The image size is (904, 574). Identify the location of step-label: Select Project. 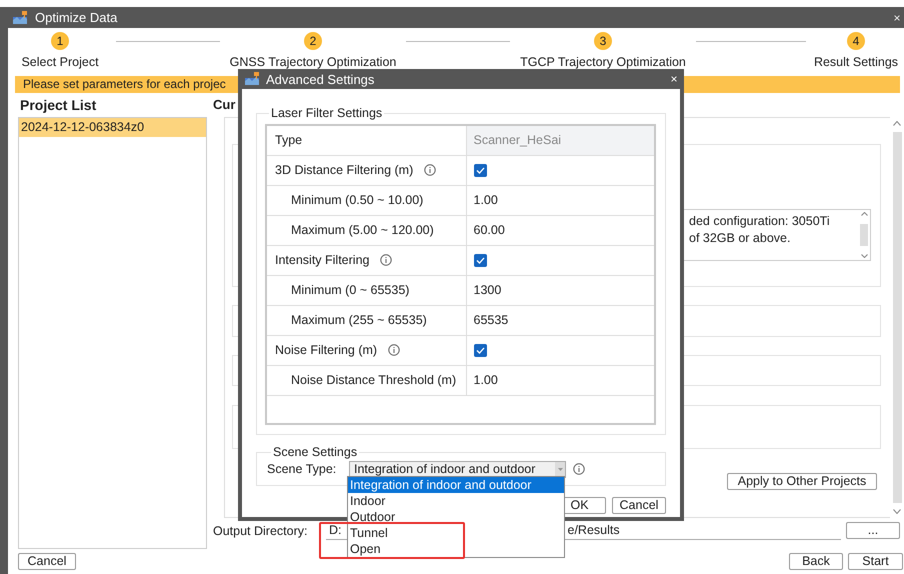
(60, 62).